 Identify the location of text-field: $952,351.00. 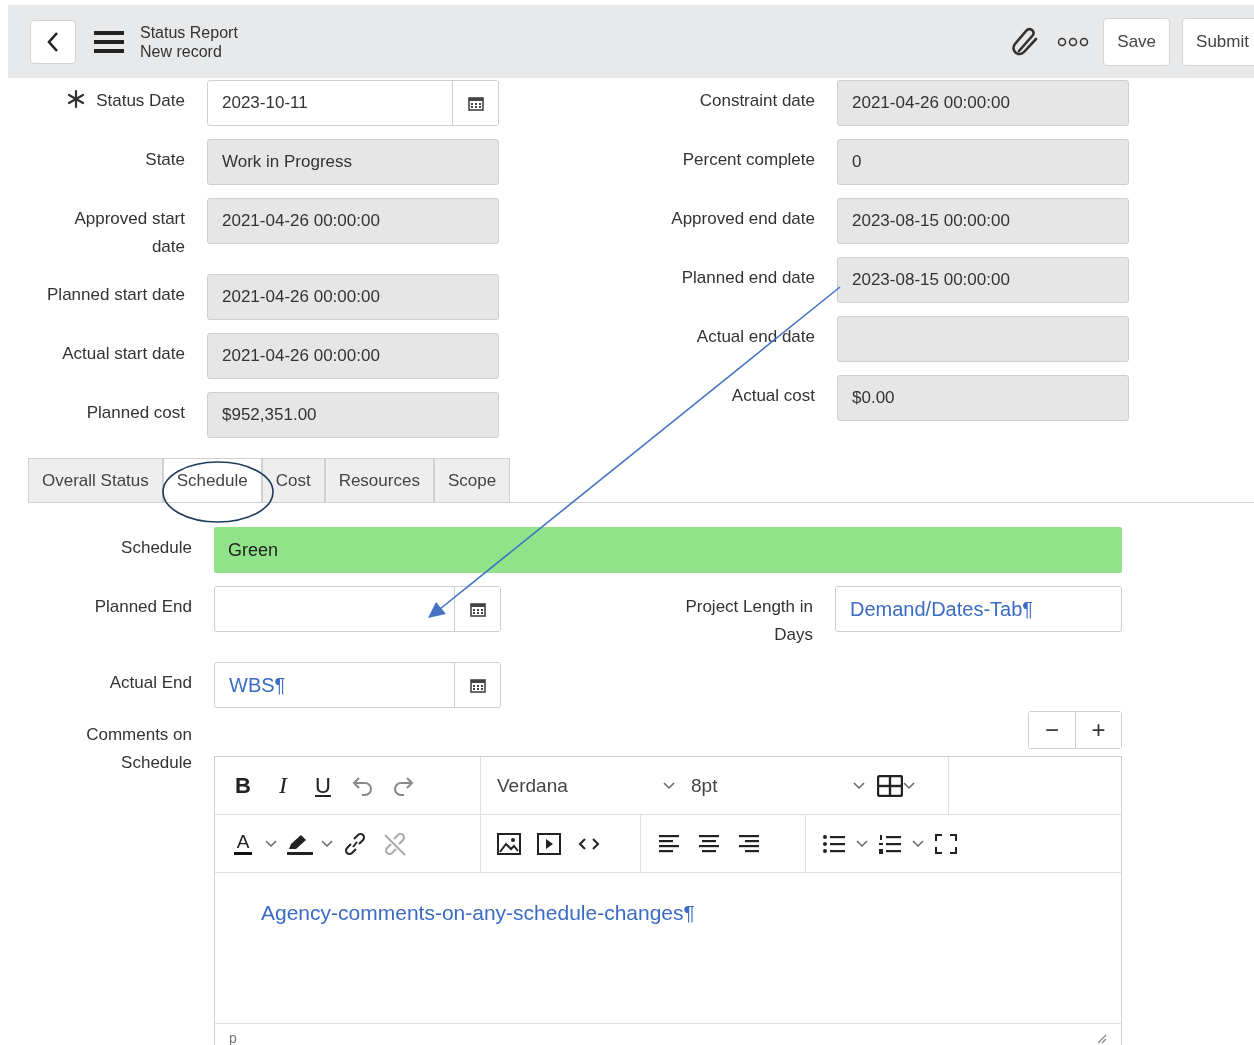
(353, 415).